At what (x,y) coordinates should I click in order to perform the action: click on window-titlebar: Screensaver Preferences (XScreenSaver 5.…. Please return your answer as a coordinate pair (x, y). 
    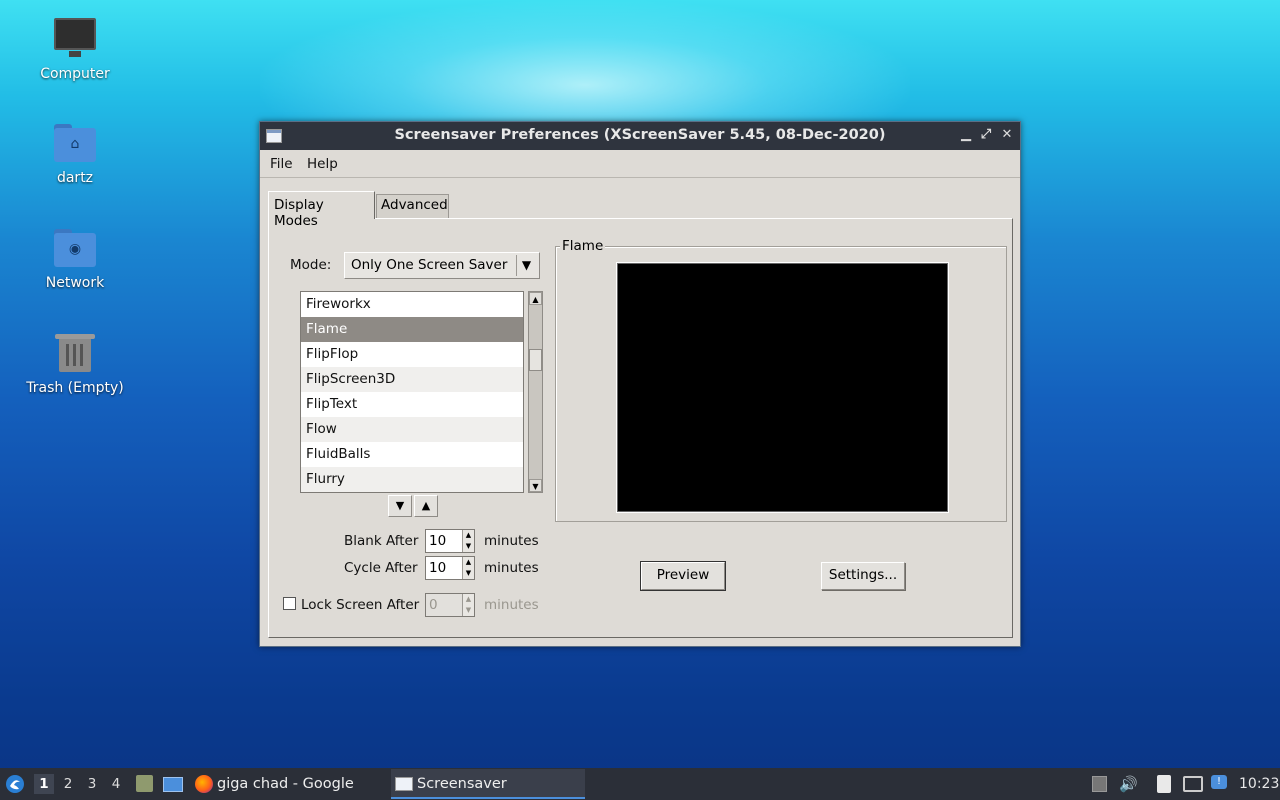
    Looking at the image, I should click on (640, 136).